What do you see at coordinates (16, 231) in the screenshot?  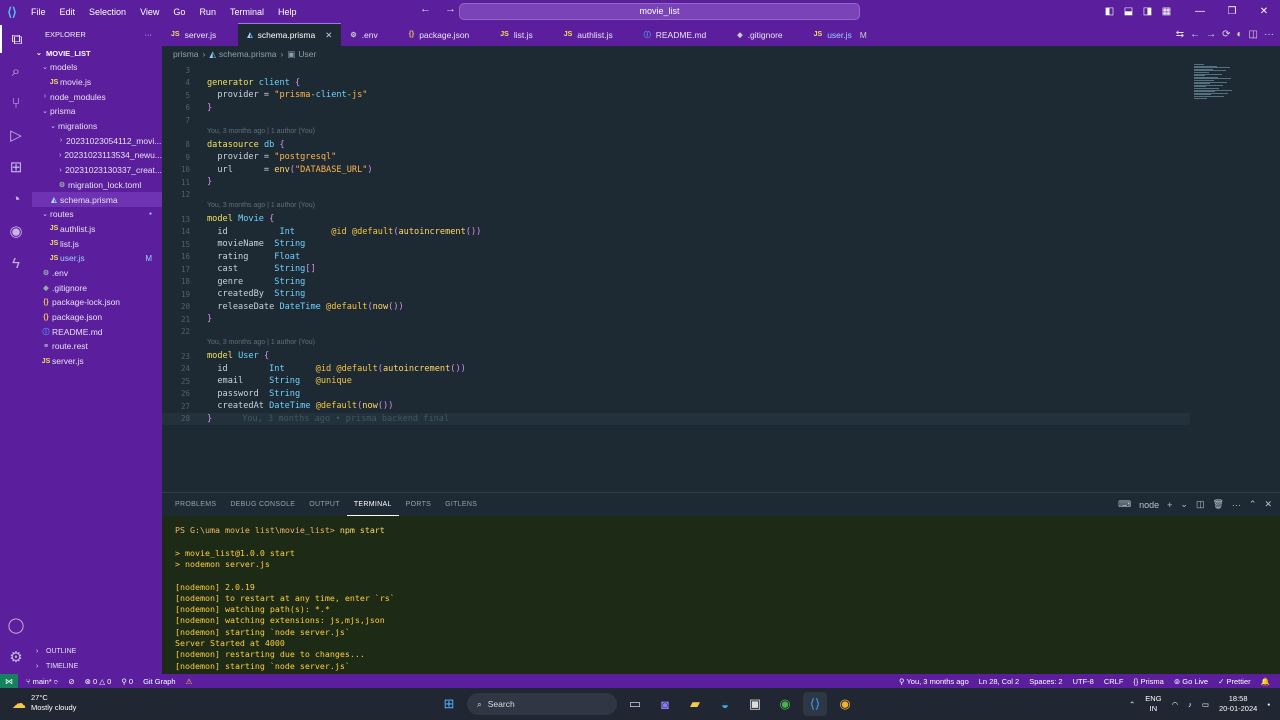 I see `remote-explorer-icon: ◉` at bounding box center [16, 231].